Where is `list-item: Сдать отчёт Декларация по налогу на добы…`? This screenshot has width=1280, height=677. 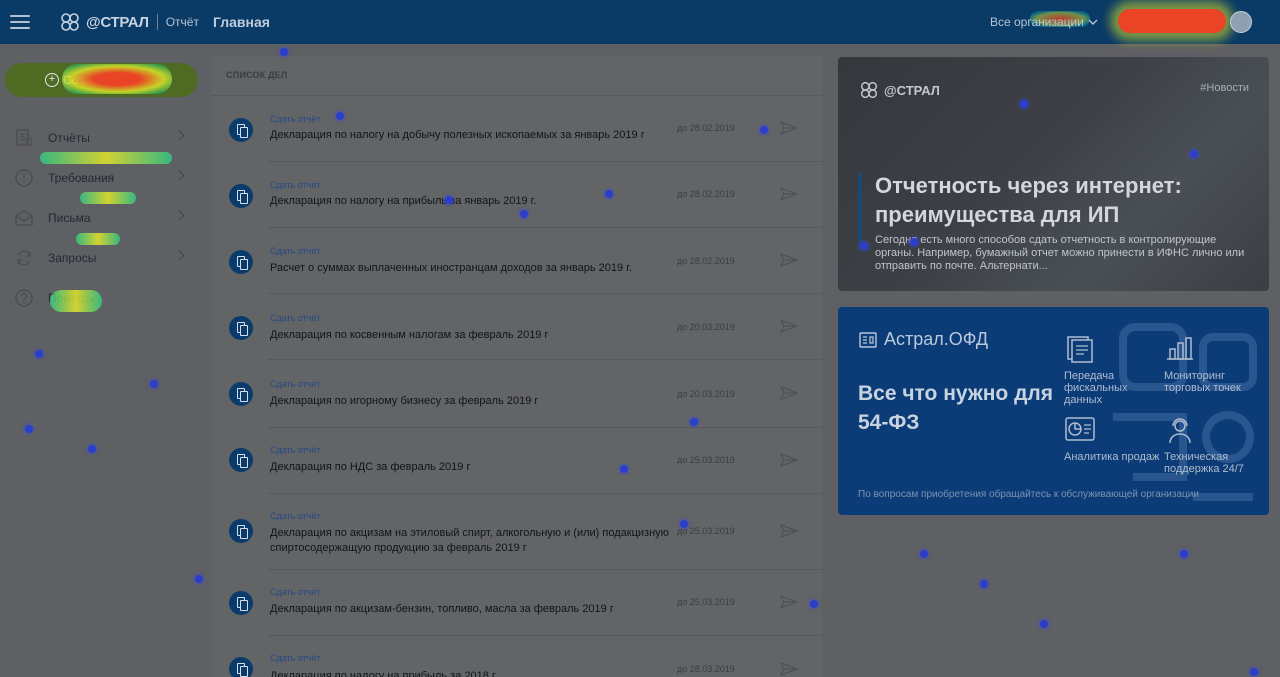
list-item: Сдать отчёт Декларация по налогу на добы… is located at coordinates (517, 129).